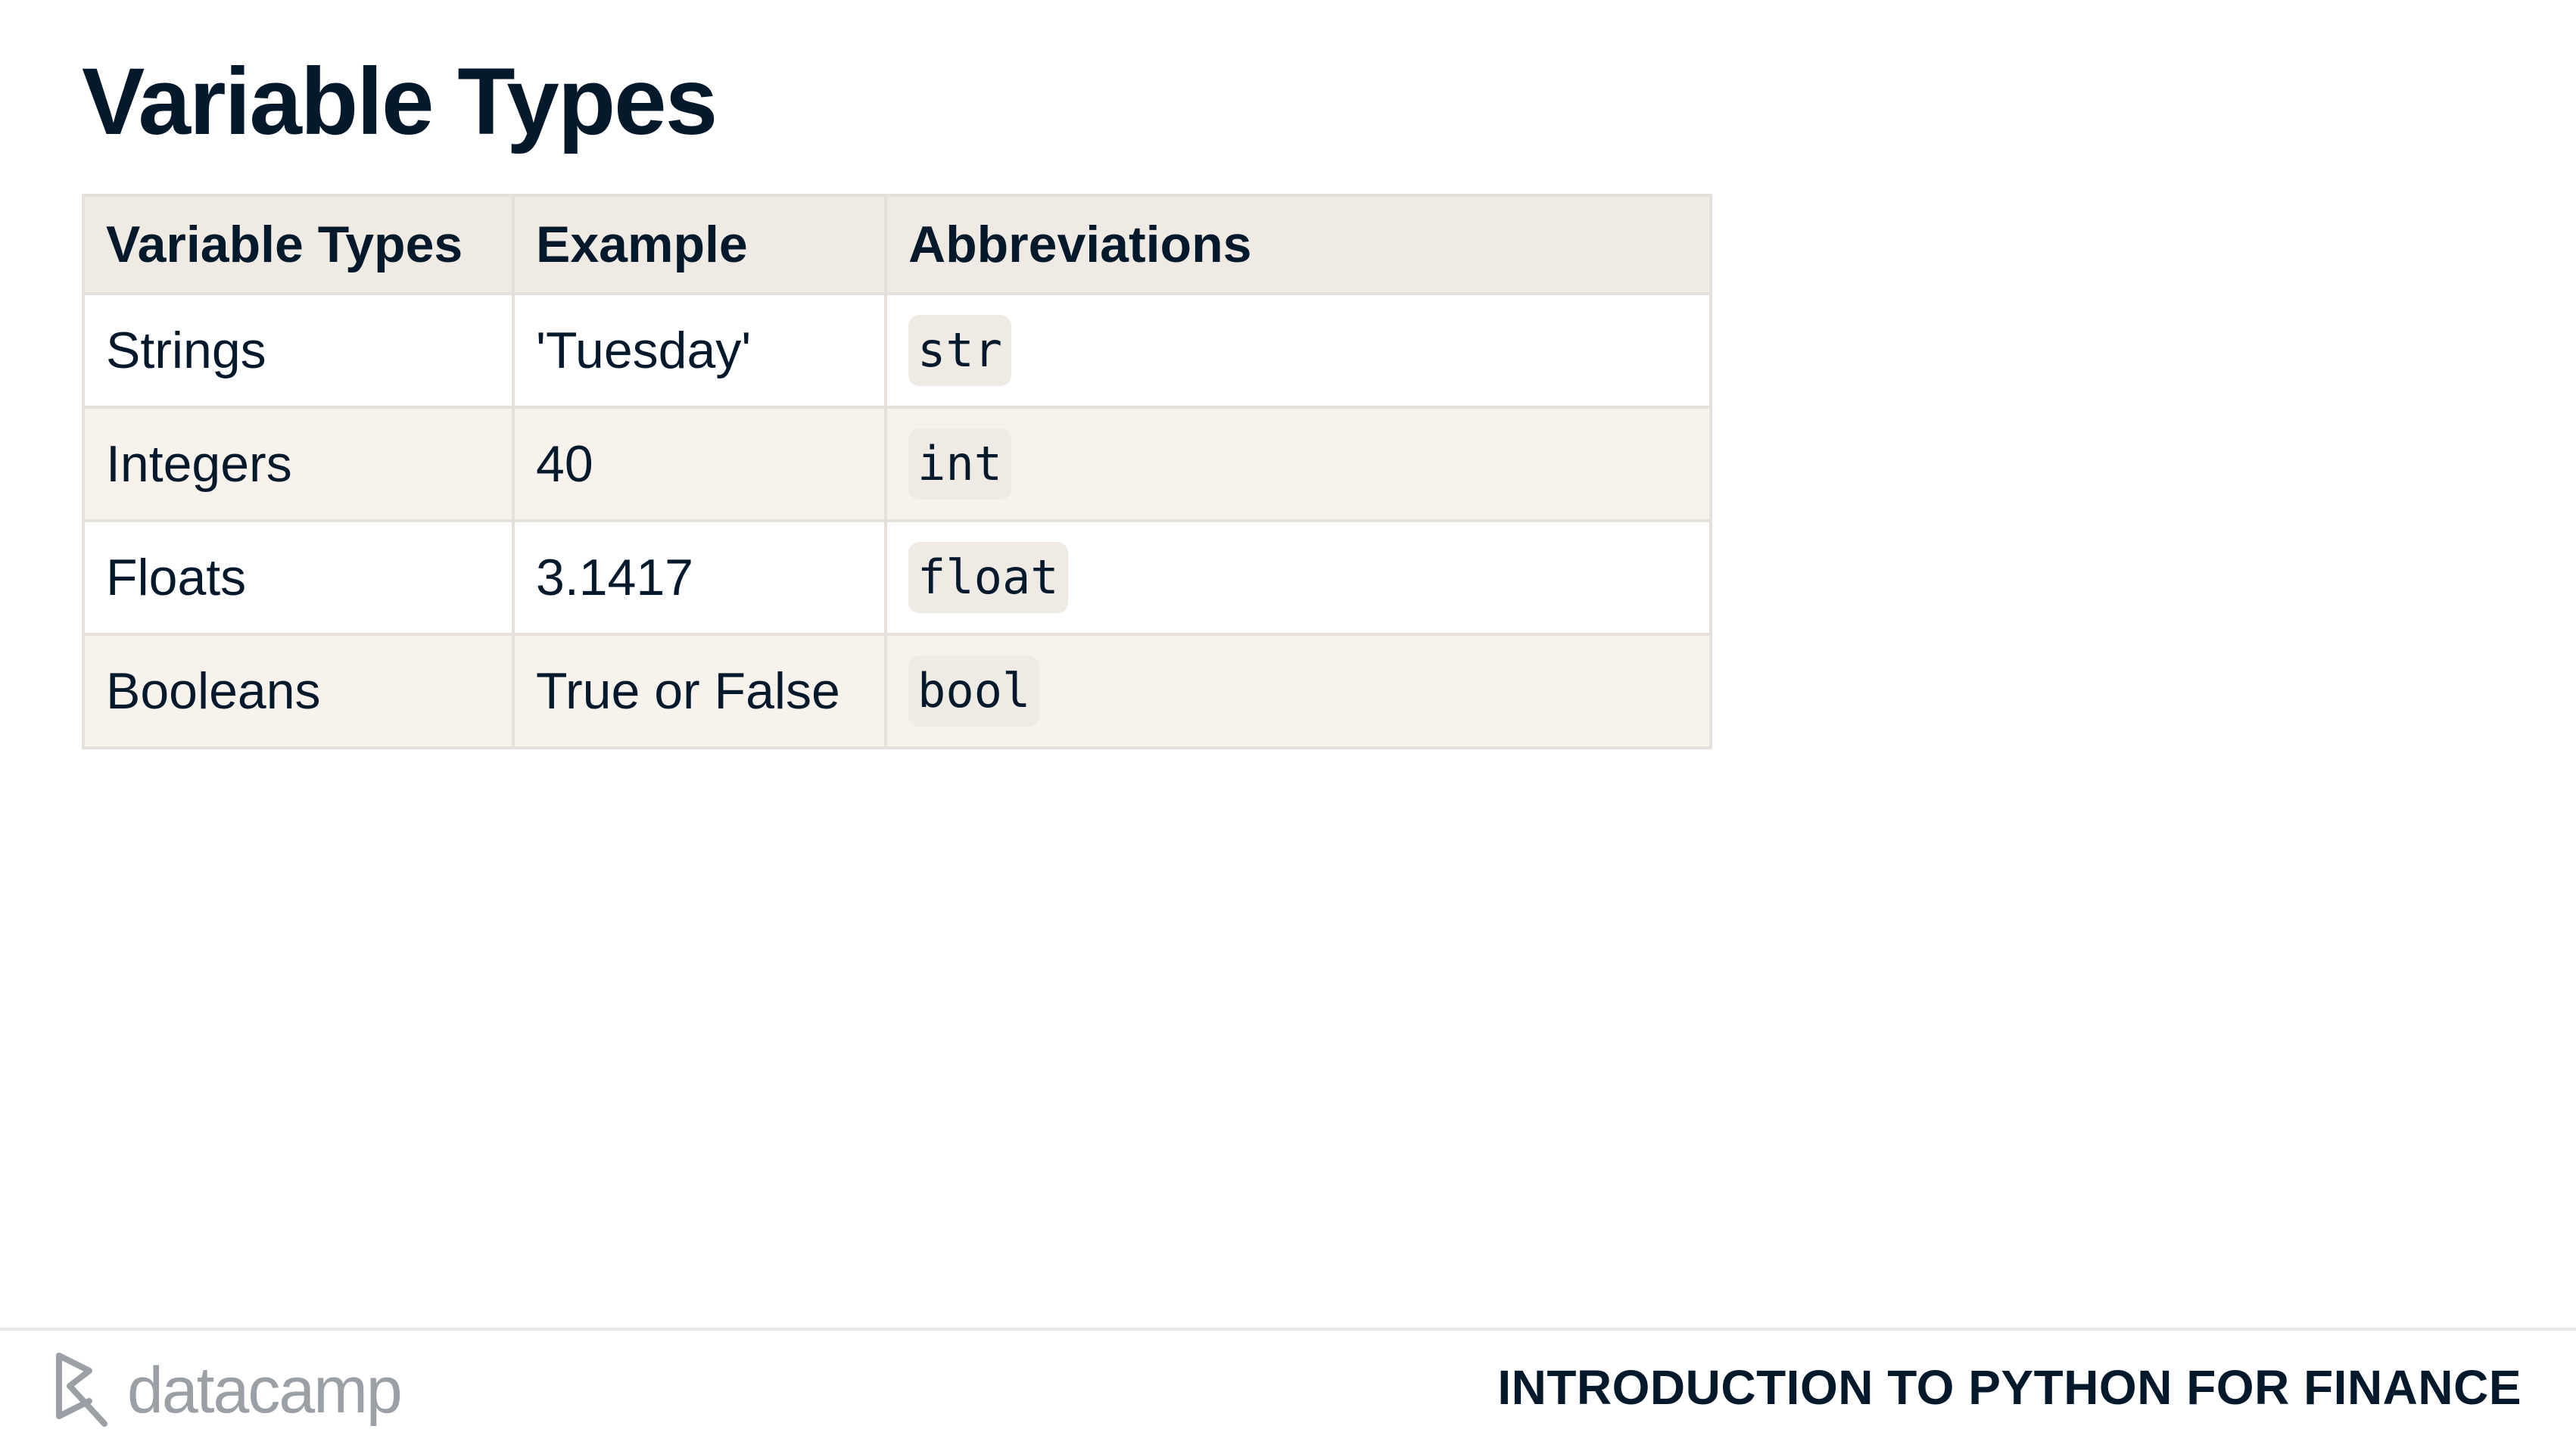 The width and height of the screenshot is (2576, 1451). Describe the element at coordinates (959, 464) in the screenshot. I see `code-chip: int` at that location.